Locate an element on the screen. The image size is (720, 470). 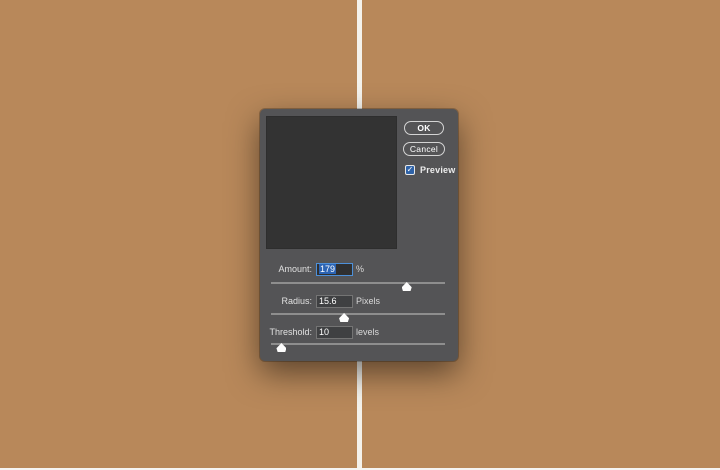
threshold-label: Threshold: is located at coordinates (290, 332).